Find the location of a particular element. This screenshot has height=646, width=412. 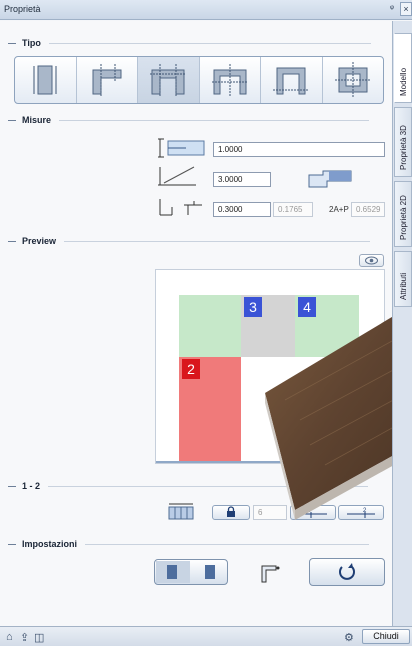

type-option-double-corner is located at coordinates (169, 80).